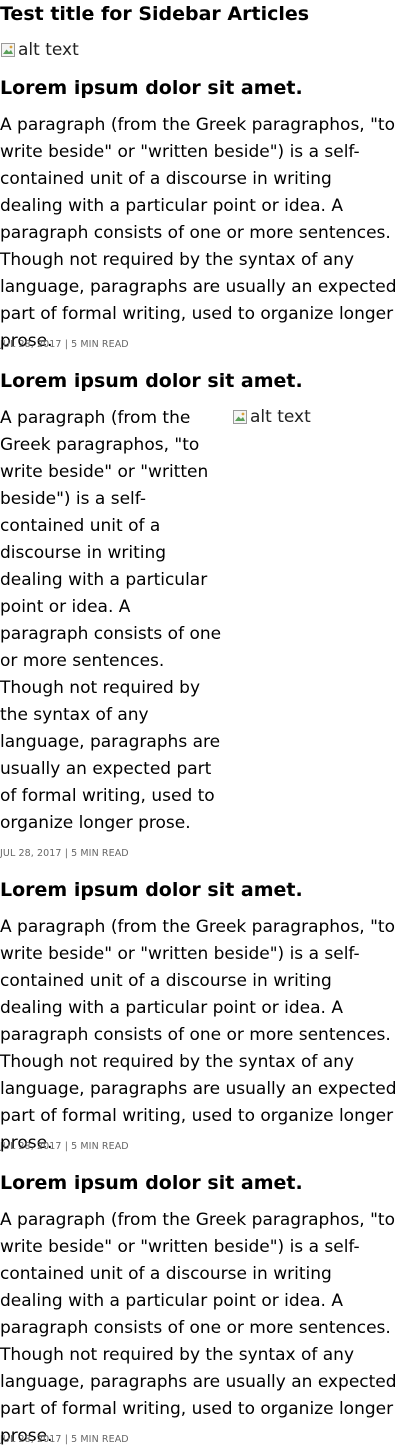  What do you see at coordinates (48, 50) in the screenshot?
I see `top-image-alt: alt text` at bounding box center [48, 50].